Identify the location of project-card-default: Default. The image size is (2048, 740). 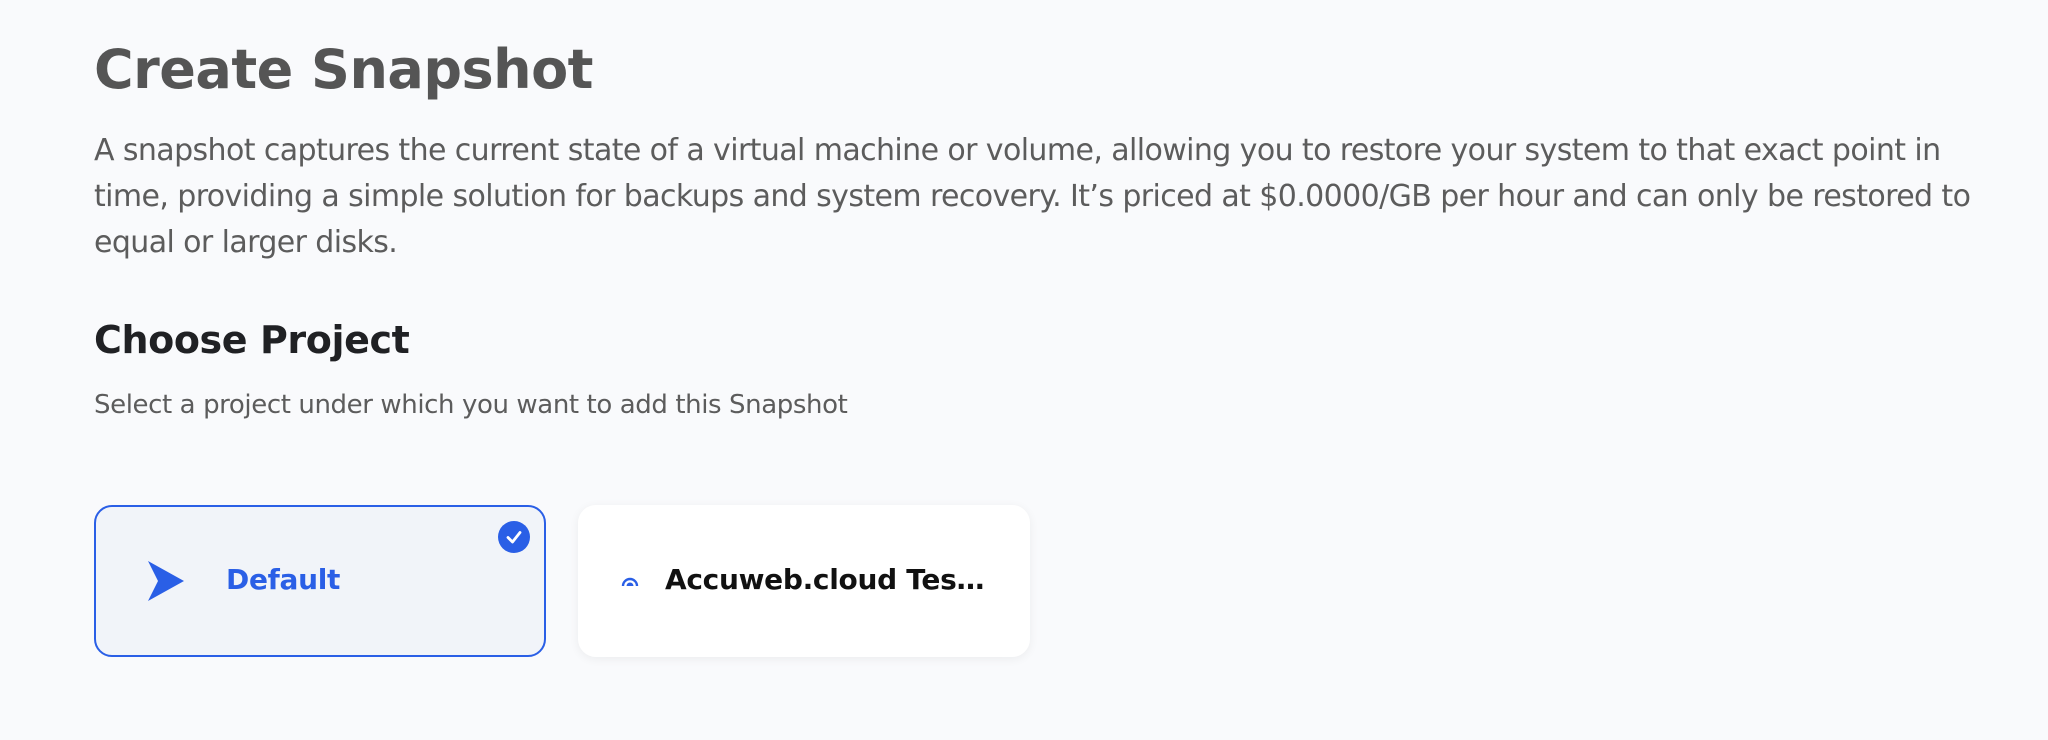
(320, 581).